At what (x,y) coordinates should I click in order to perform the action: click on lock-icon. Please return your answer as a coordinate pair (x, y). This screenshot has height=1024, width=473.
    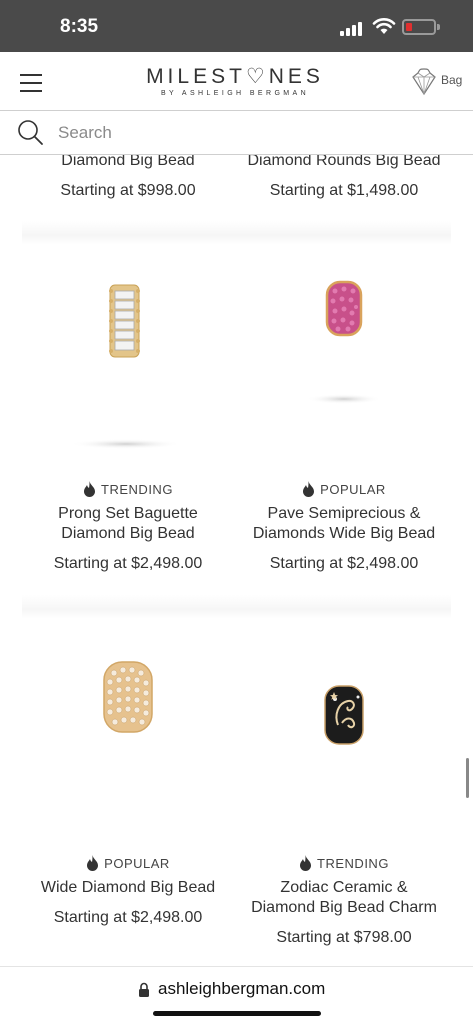
    Looking at the image, I should click on (144, 989).